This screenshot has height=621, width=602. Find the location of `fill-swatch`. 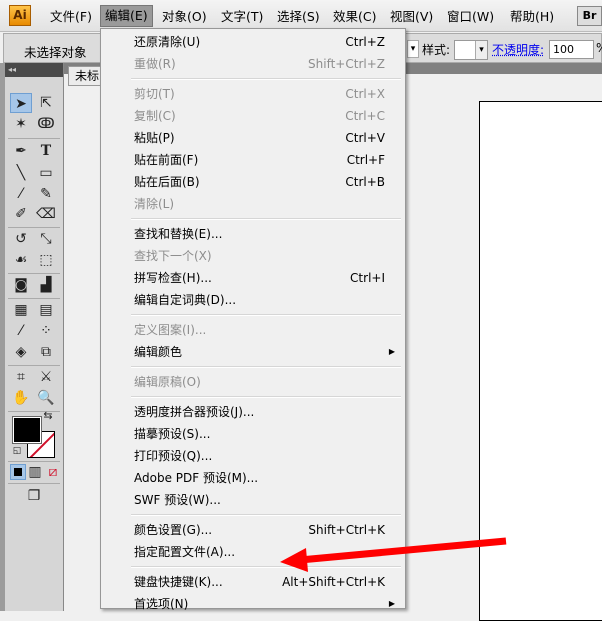

fill-swatch is located at coordinates (27, 430).